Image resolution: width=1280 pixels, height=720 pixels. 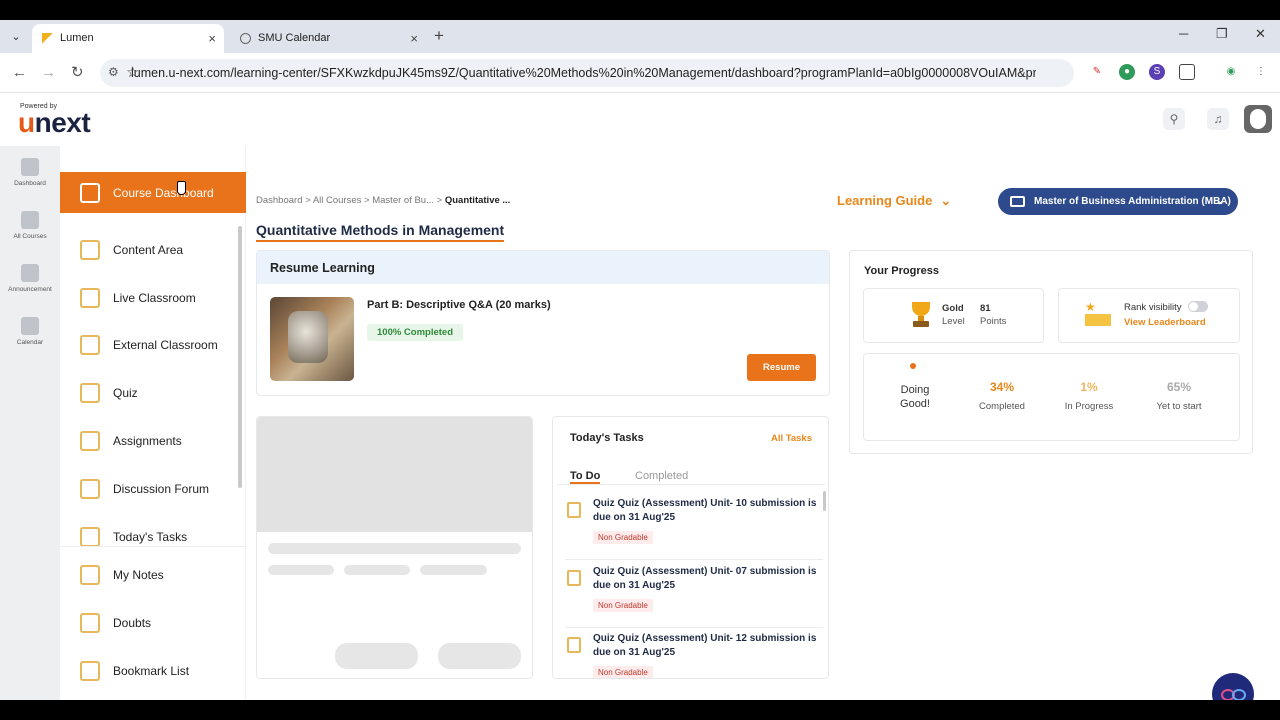 I want to click on menu-scrollbar, so click(x=240, y=357).